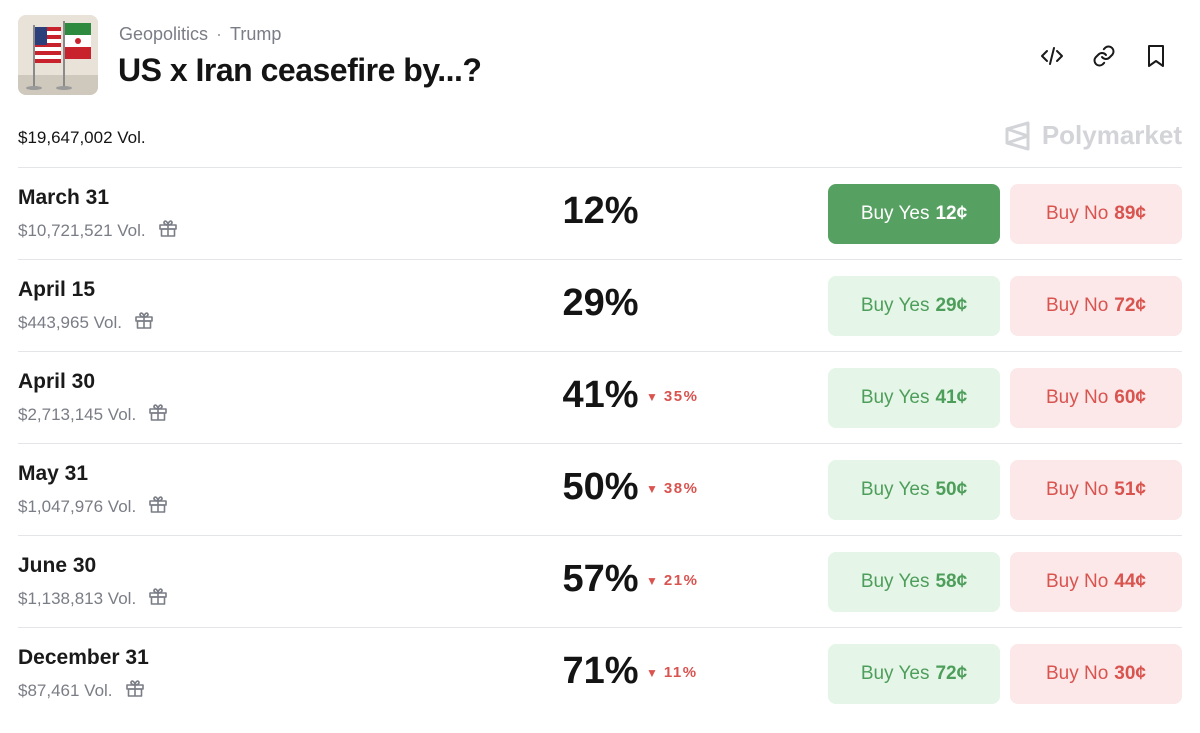 Image resolution: width=1200 pixels, height=733 pixels. Describe the element at coordinates (77, 414) in the screenshot. I see `market-volume-text: $2,713,145 Vol.` at that location.